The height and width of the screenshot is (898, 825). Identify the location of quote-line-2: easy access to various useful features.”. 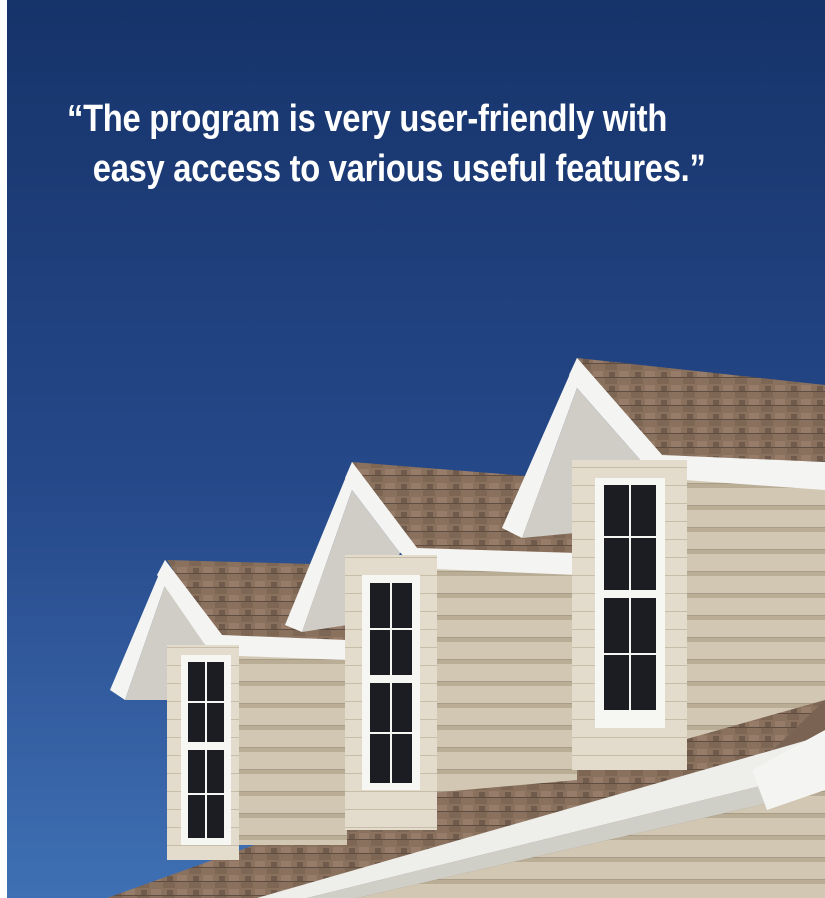
(399, 169).